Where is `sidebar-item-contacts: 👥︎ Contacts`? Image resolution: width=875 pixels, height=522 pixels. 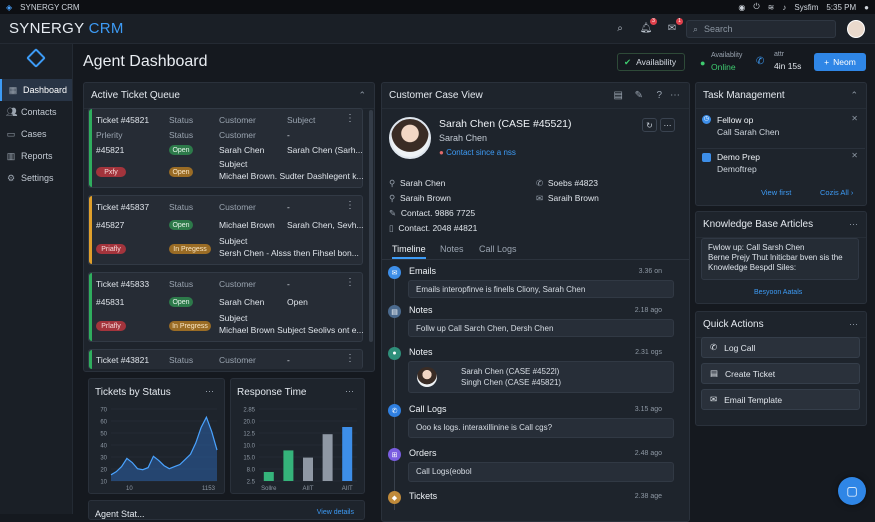 sidebar-item-contacts: 👥︎ Contacts is located at coordinates (36, 112).